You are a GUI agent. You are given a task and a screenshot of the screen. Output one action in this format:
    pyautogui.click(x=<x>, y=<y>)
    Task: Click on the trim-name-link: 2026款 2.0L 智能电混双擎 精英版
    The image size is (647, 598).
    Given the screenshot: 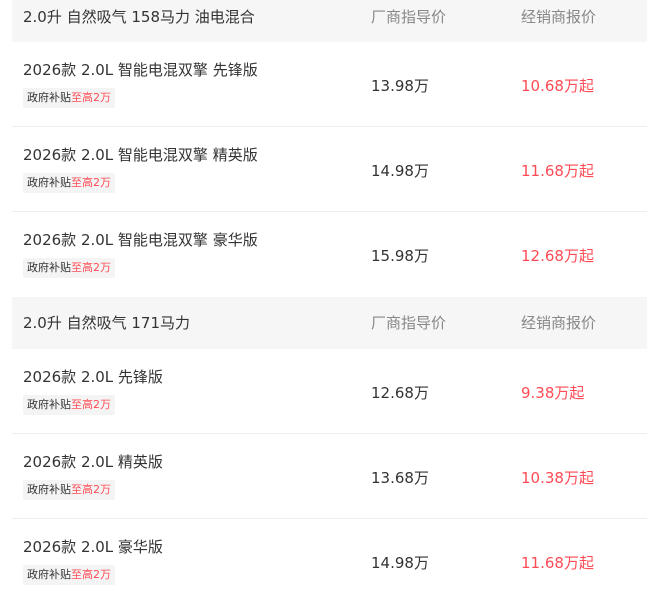 What is the action you would take?
    pyautogui.click(x=140, y=154)
    